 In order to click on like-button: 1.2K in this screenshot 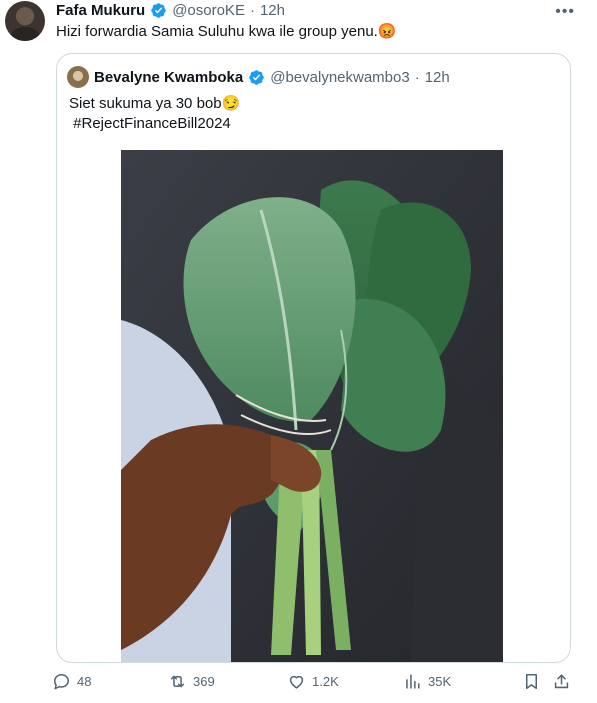, I will do `click(313, 681)`.